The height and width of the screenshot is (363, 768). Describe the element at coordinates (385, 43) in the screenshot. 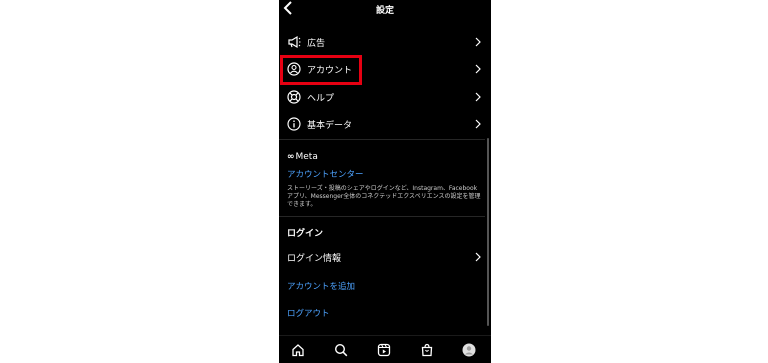

I see `menu-item-ads: 広告` at that location.